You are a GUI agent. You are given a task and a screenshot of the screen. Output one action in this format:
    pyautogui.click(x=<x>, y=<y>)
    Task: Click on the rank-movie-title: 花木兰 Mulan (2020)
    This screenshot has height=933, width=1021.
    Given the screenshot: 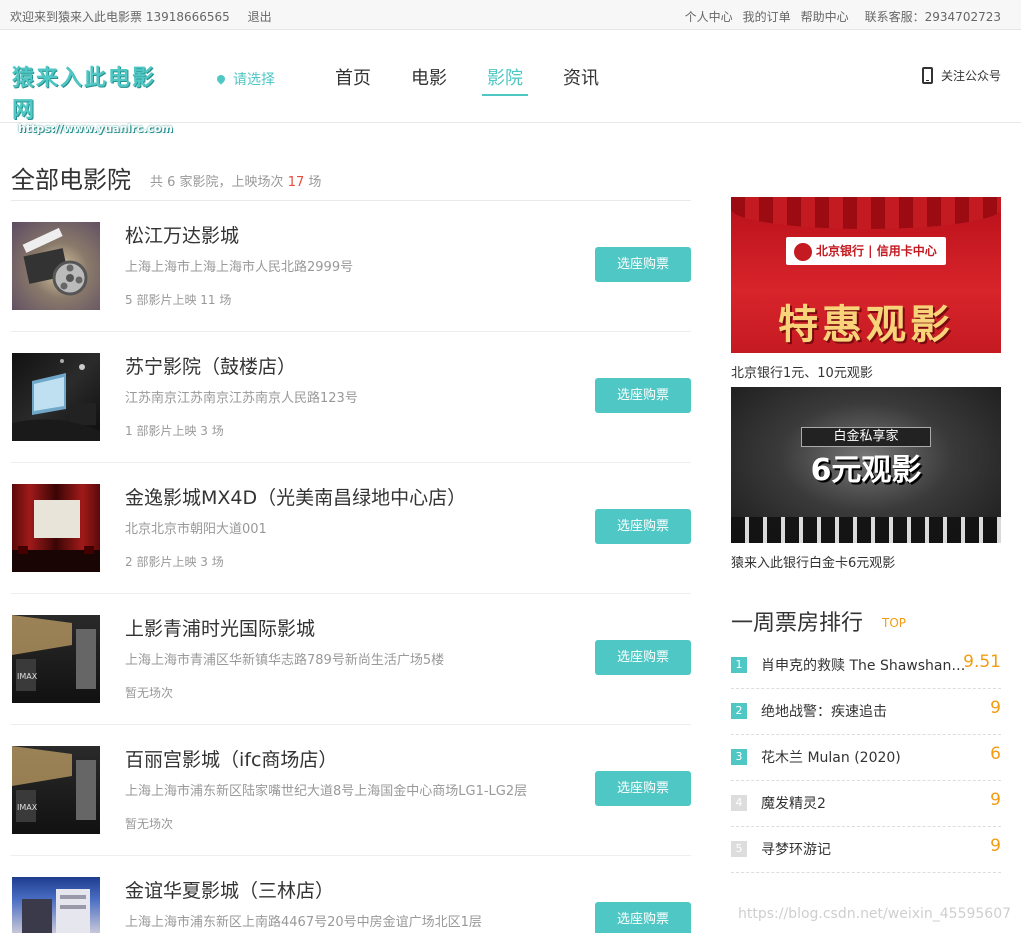 What is the action you would take?
    pyautogui.click(x=863, y=757)
    